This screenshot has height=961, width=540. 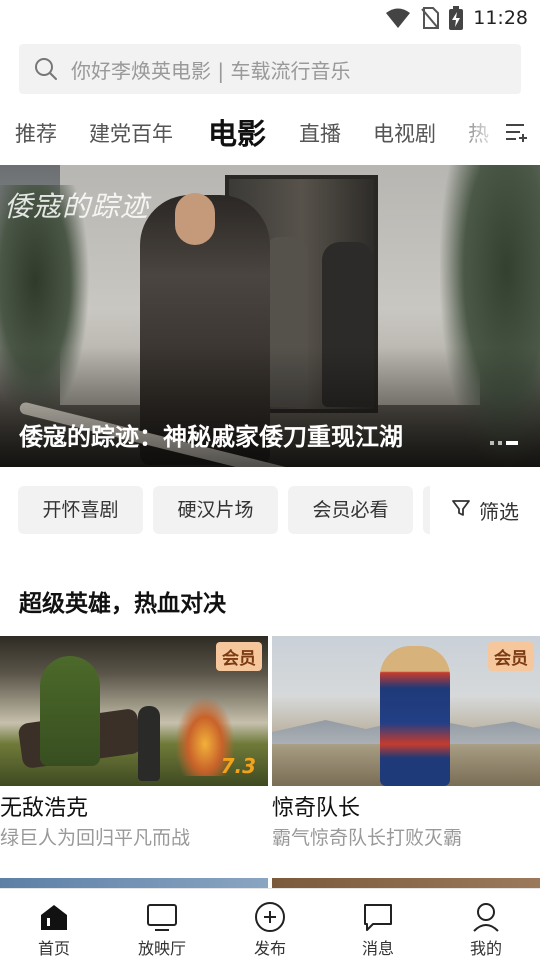 I want to click on profile-icon, so click(x=486, y=917).